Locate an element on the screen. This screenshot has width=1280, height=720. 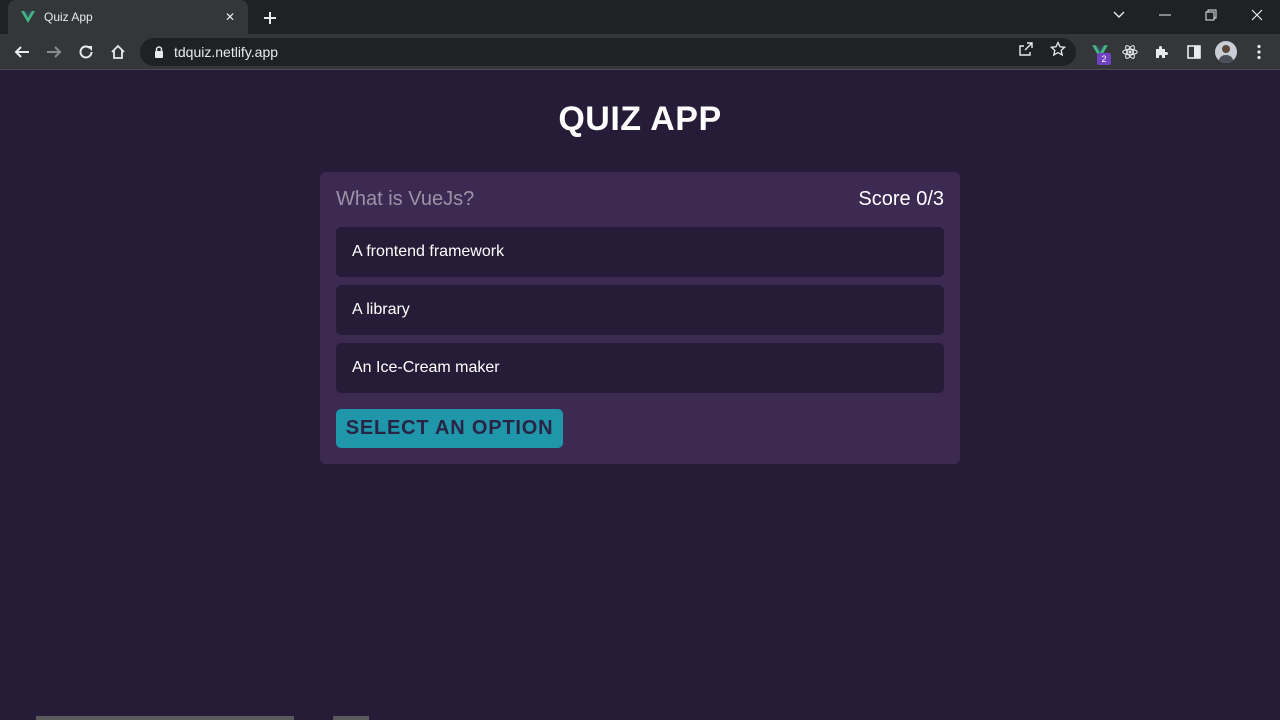
minimize-icon is located at coordinates (1165, 15).